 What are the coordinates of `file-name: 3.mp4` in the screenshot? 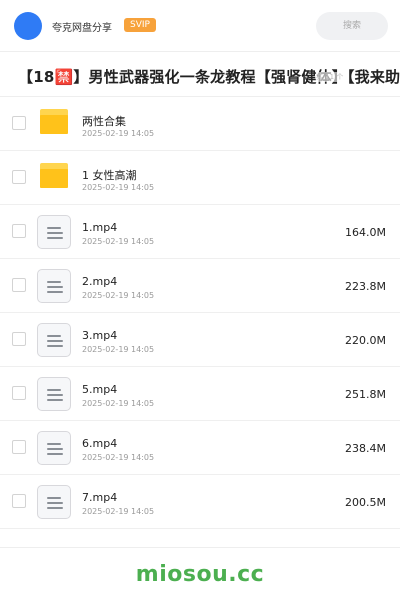 It's located at (100, 335).